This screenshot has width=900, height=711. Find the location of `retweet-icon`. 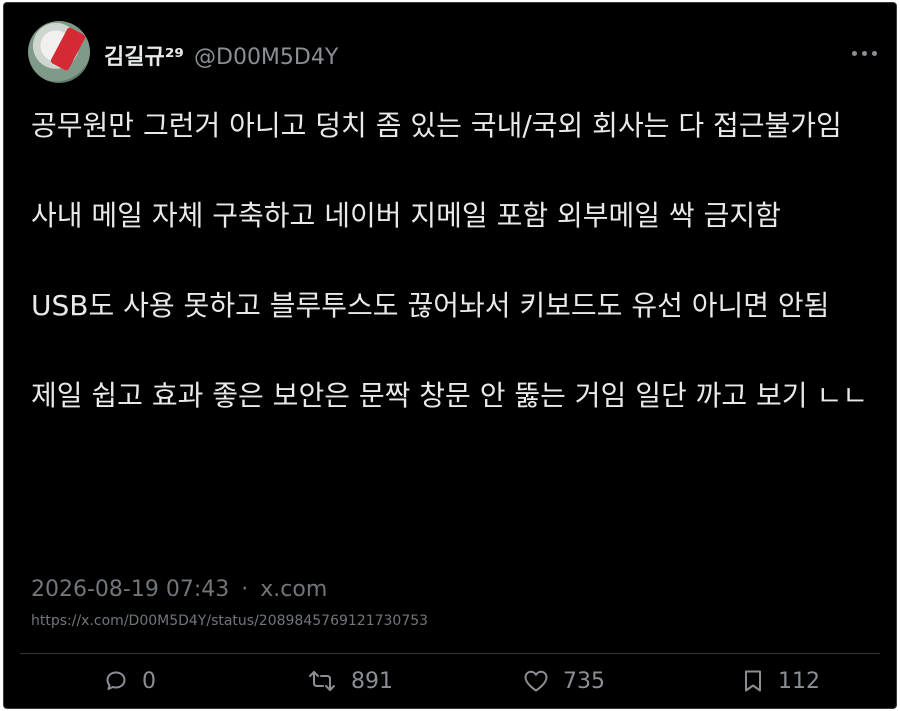

retweet-icon is located at coordinates (322, 681).